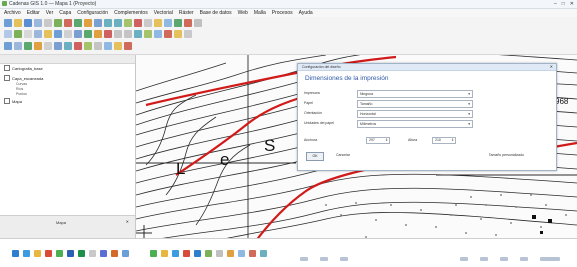  I want to click on pan-icon, so click(98, 23).